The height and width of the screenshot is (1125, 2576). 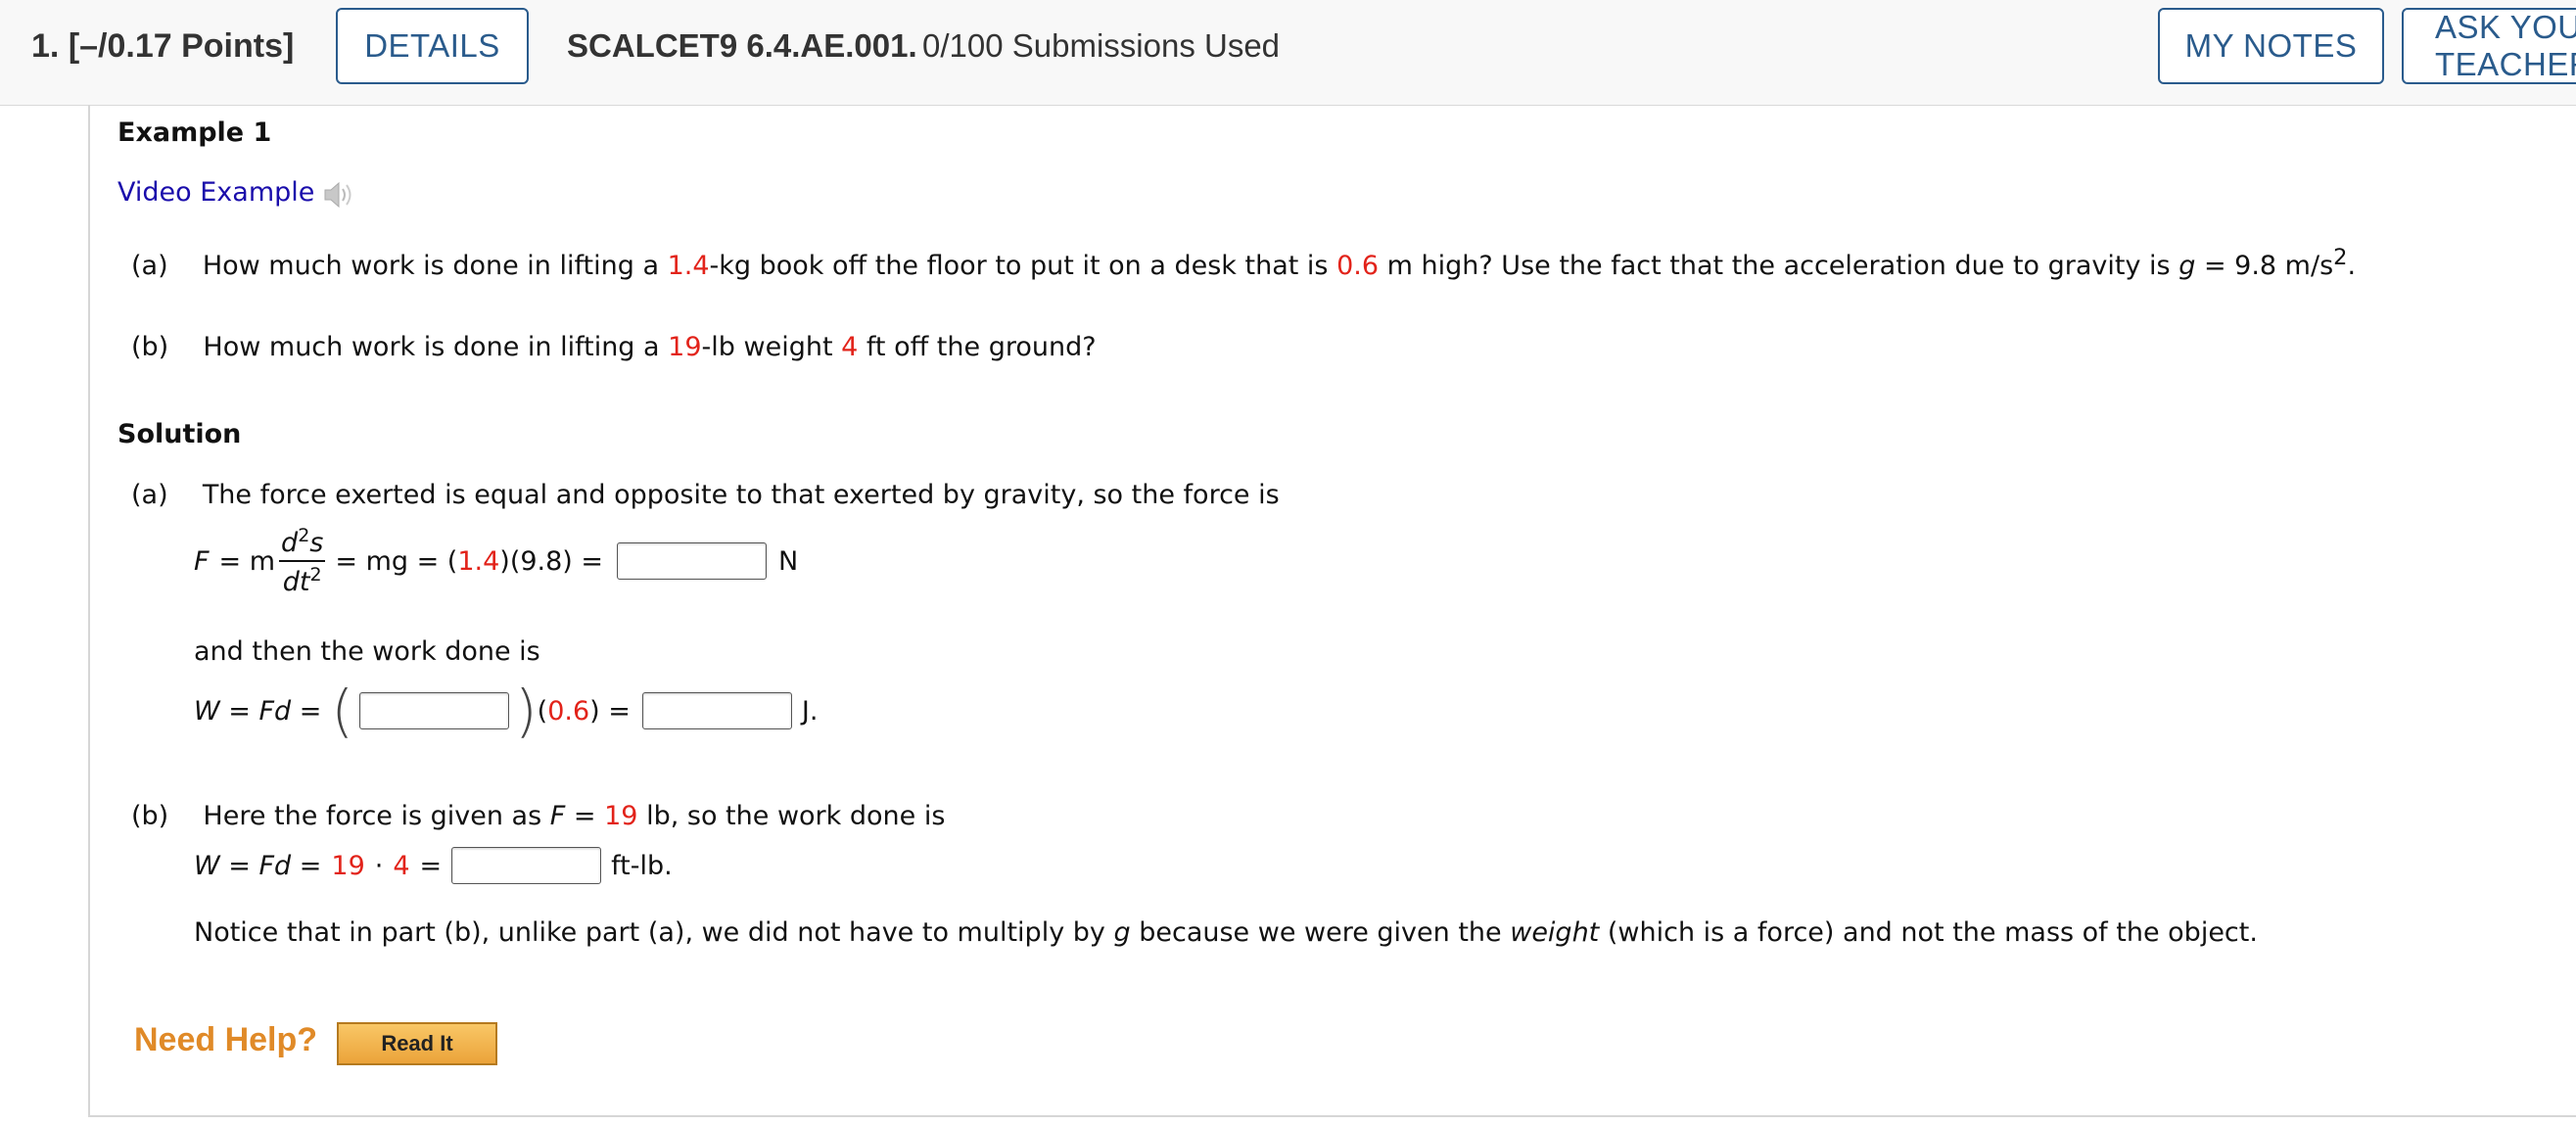 I want to click on eq1-mass: 1.4, so click(x=478, y=561).